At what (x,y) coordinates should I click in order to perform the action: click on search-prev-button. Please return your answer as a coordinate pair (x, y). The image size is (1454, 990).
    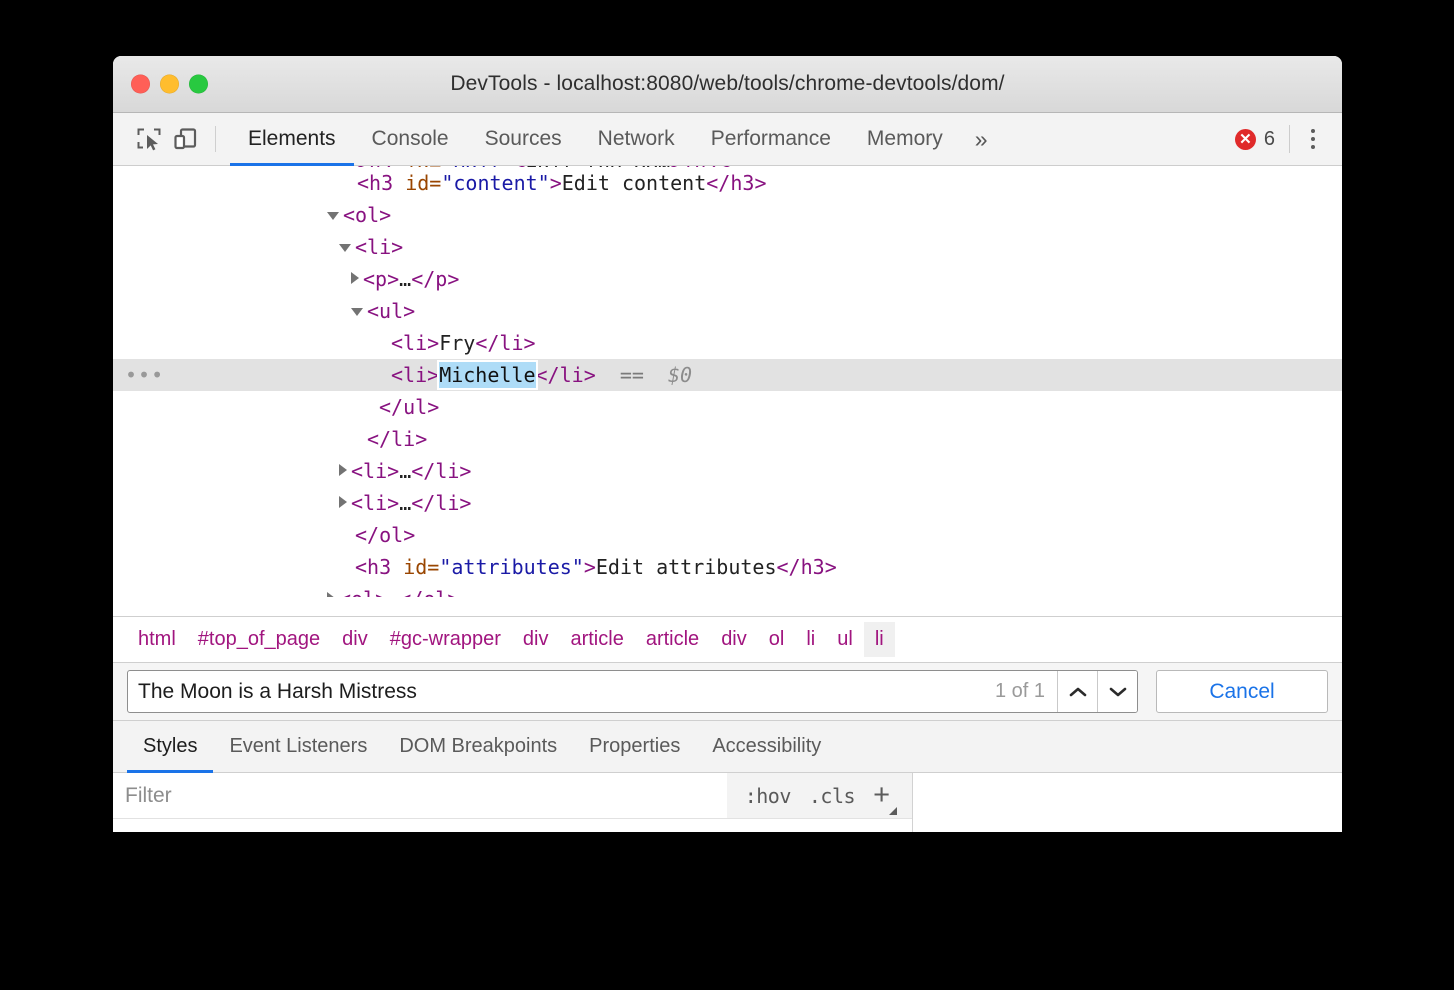
    Looking at the image, I should click on (1077, 691).